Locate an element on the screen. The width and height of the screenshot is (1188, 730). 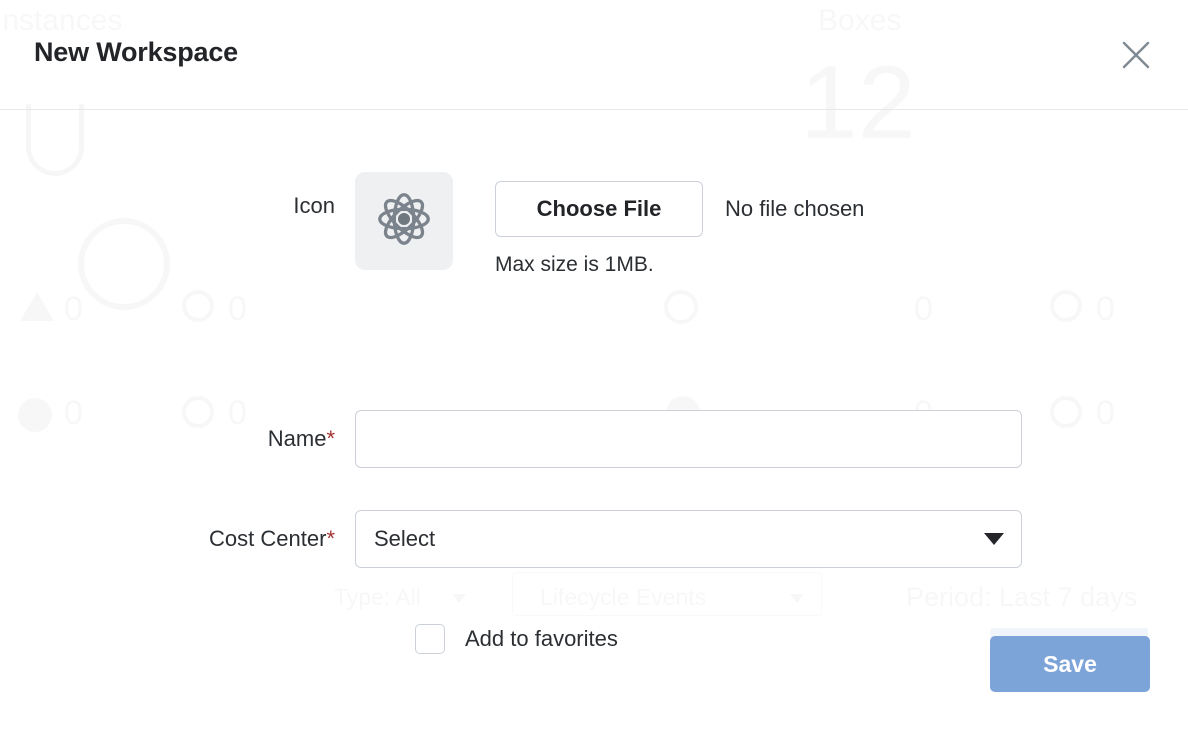
cost-center-required-asterisk: * is located at coordinates (330, 539).